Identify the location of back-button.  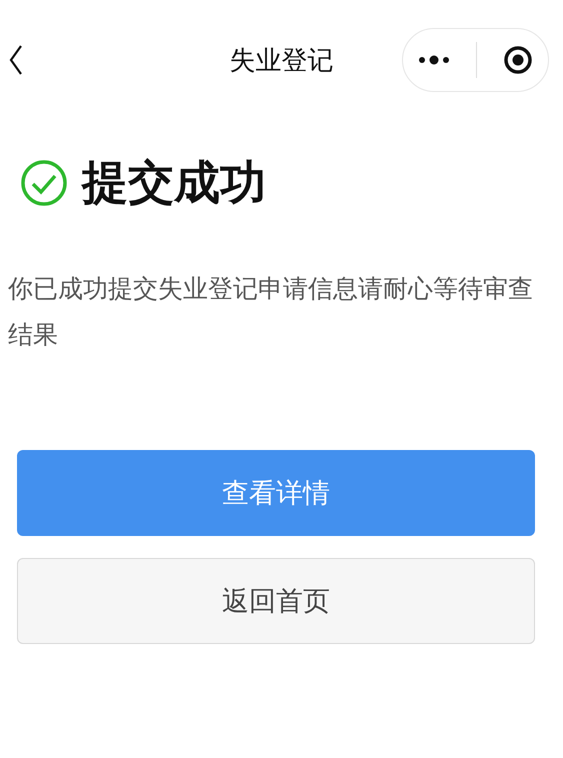
(16, 60).